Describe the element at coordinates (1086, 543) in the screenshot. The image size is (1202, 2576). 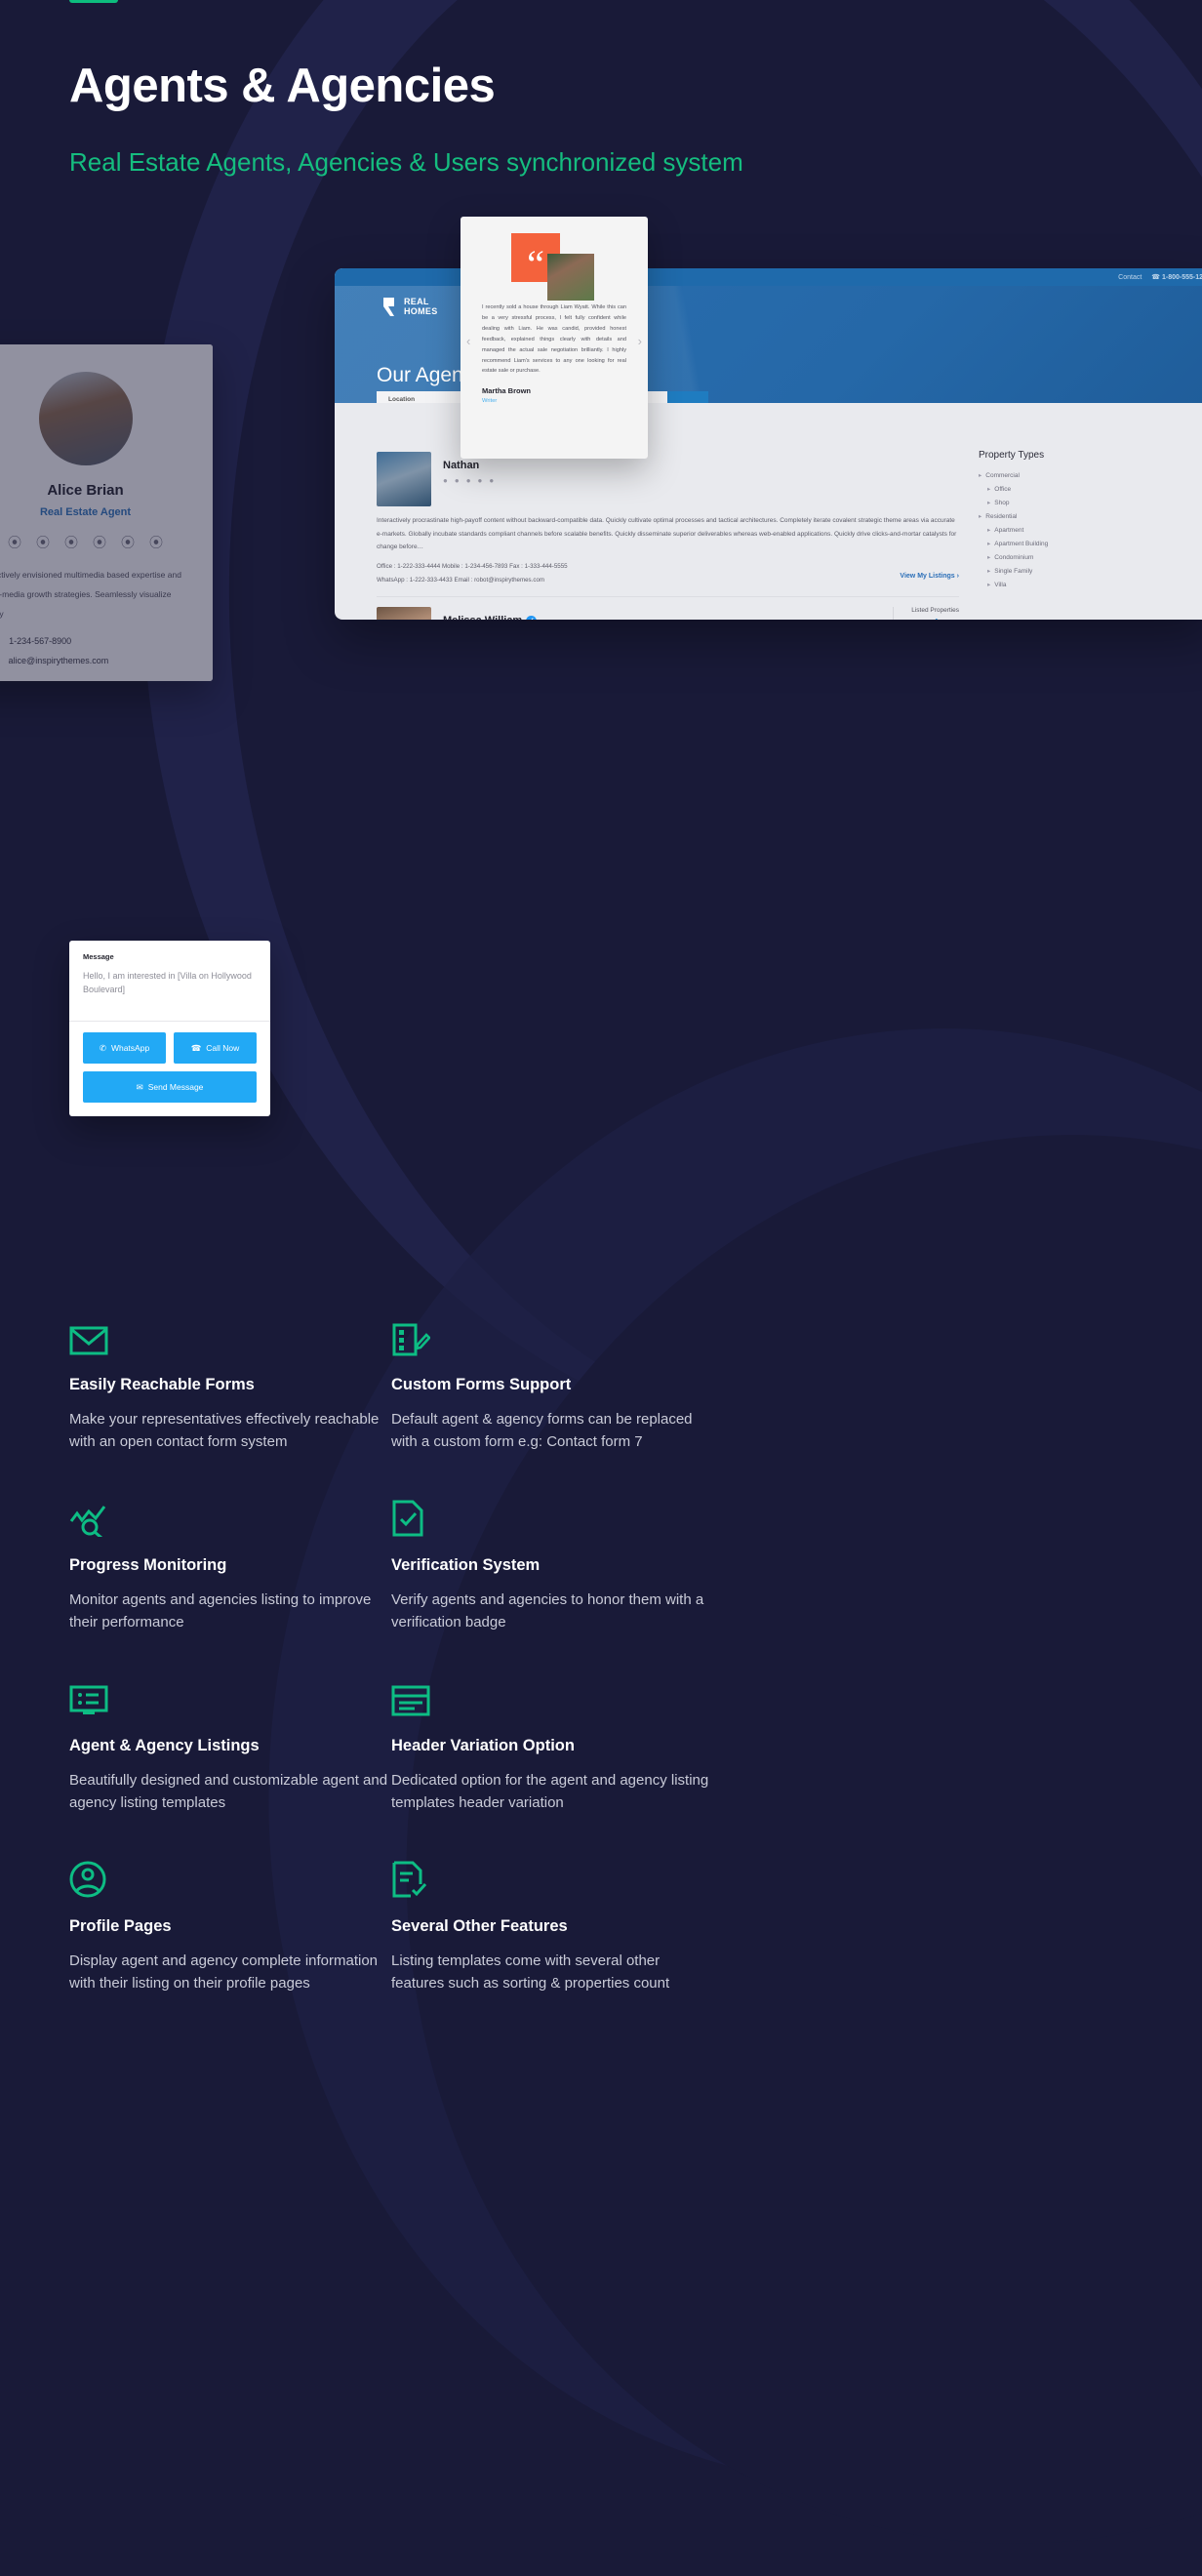
I see `sidebar-item-apartment-building: Apartment Building` at that location.